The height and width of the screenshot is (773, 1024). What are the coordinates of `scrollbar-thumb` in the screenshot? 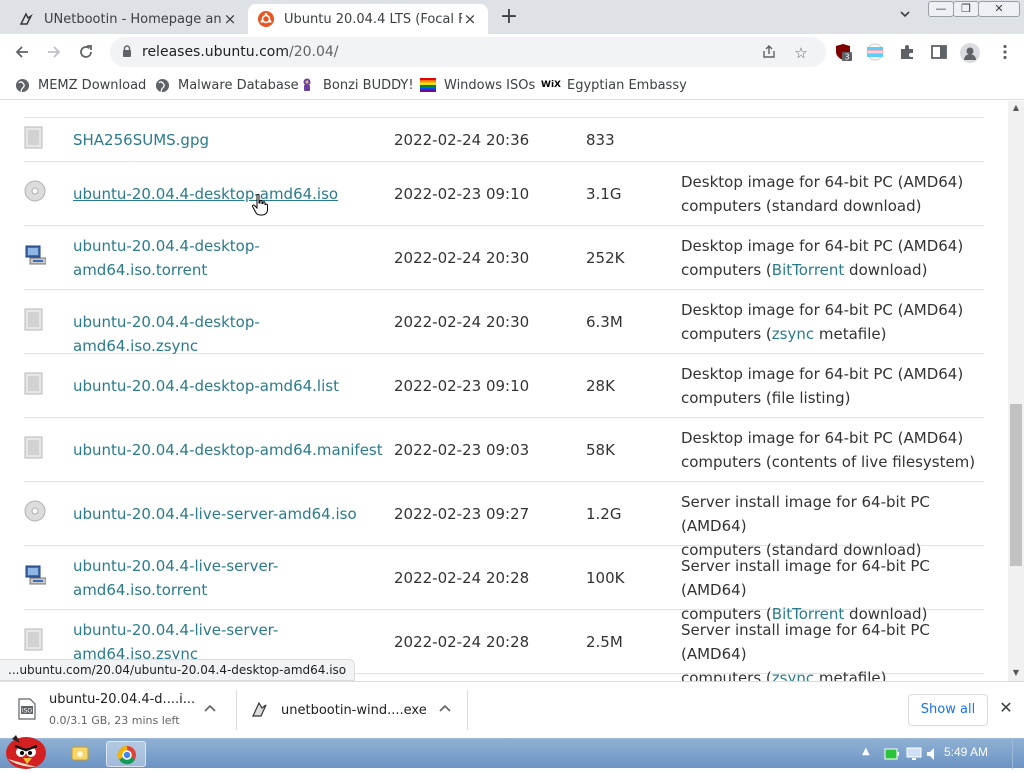 It's located at (1016, 485).